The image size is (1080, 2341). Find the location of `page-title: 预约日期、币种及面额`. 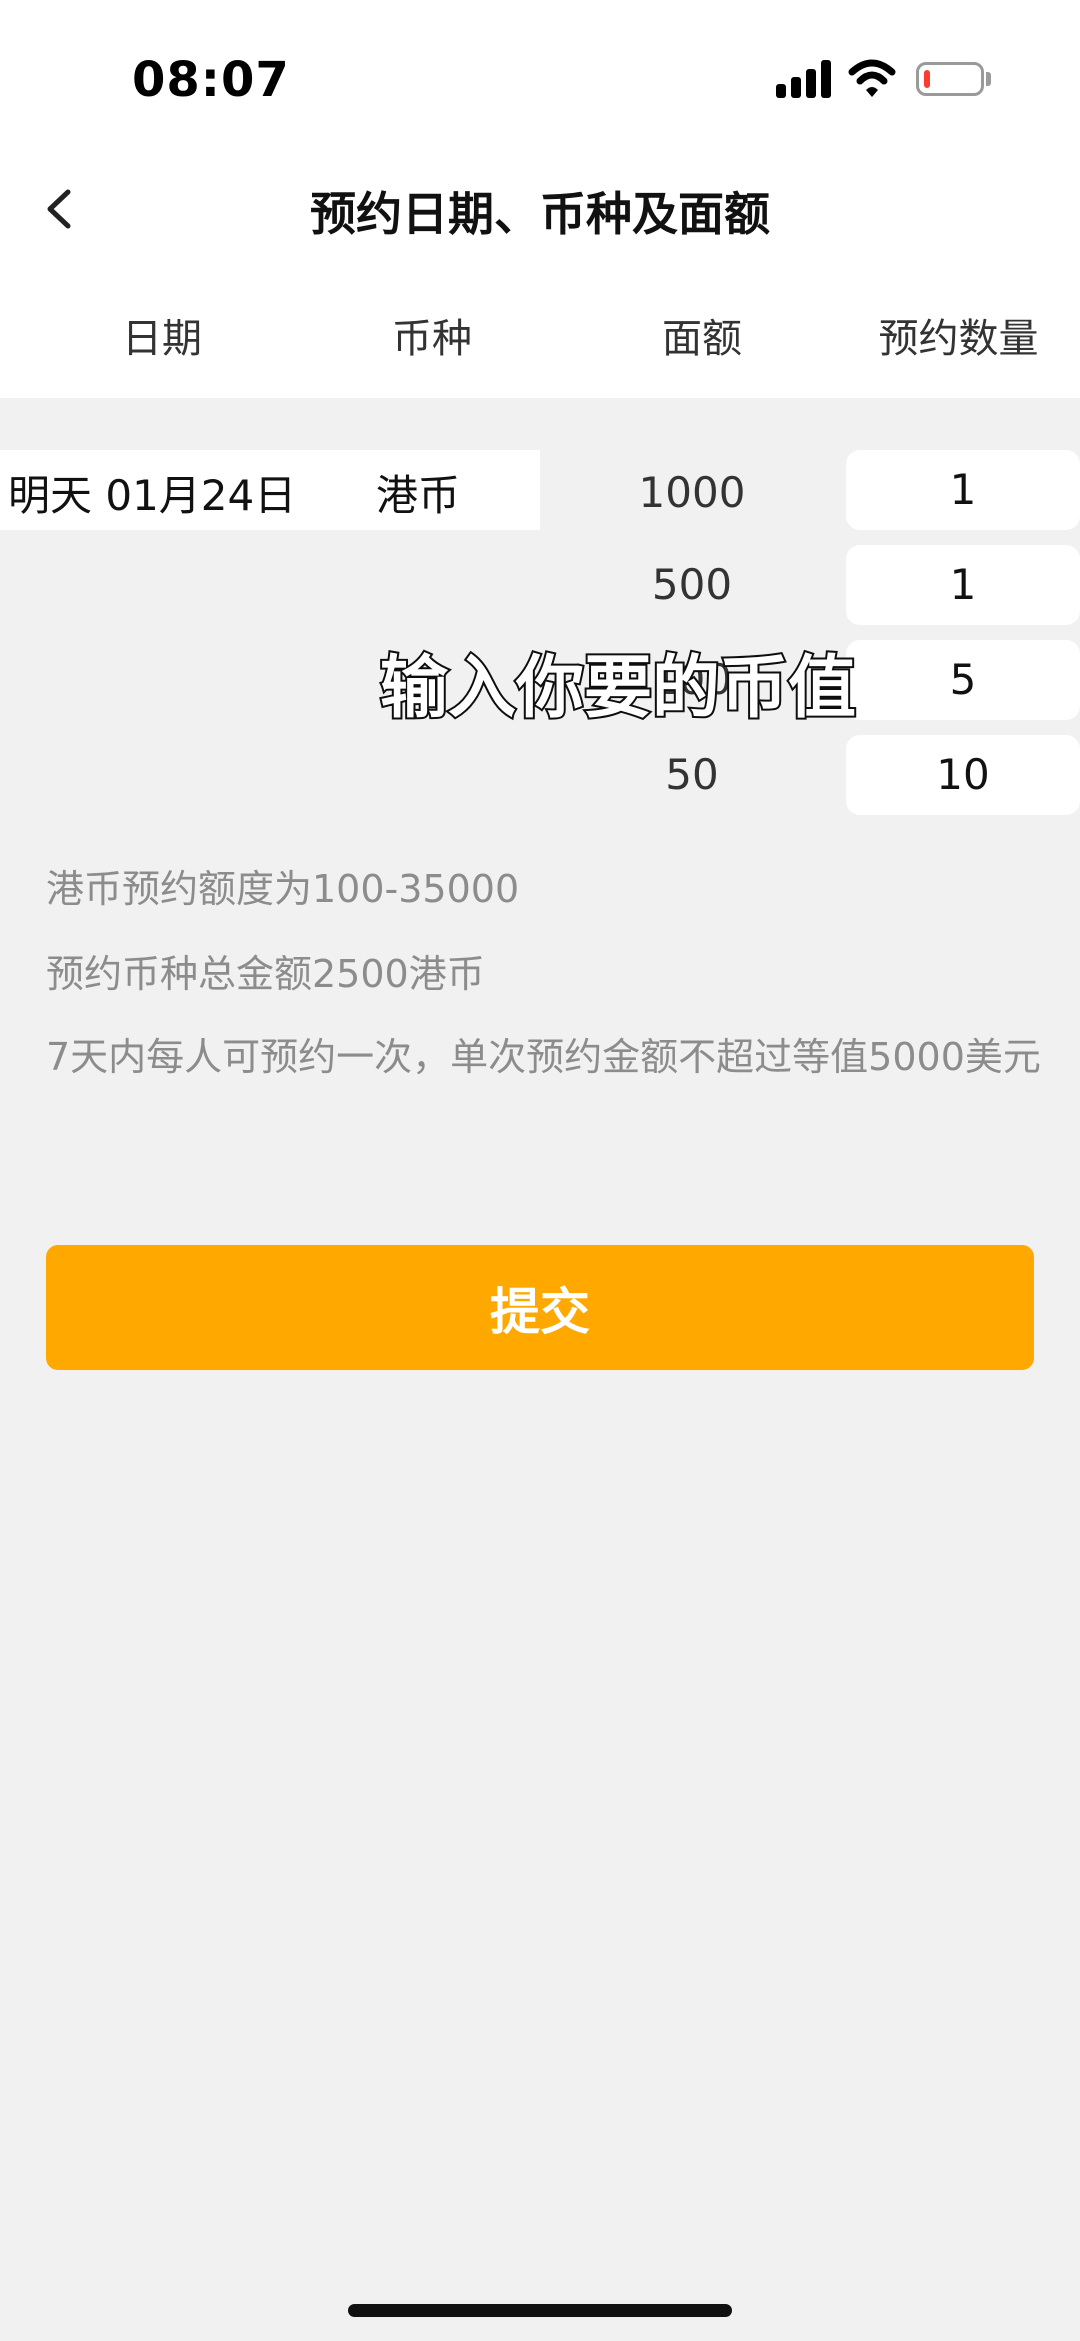

page-title: 预约日期、币种及面额 is located at coordinates (540, 214).